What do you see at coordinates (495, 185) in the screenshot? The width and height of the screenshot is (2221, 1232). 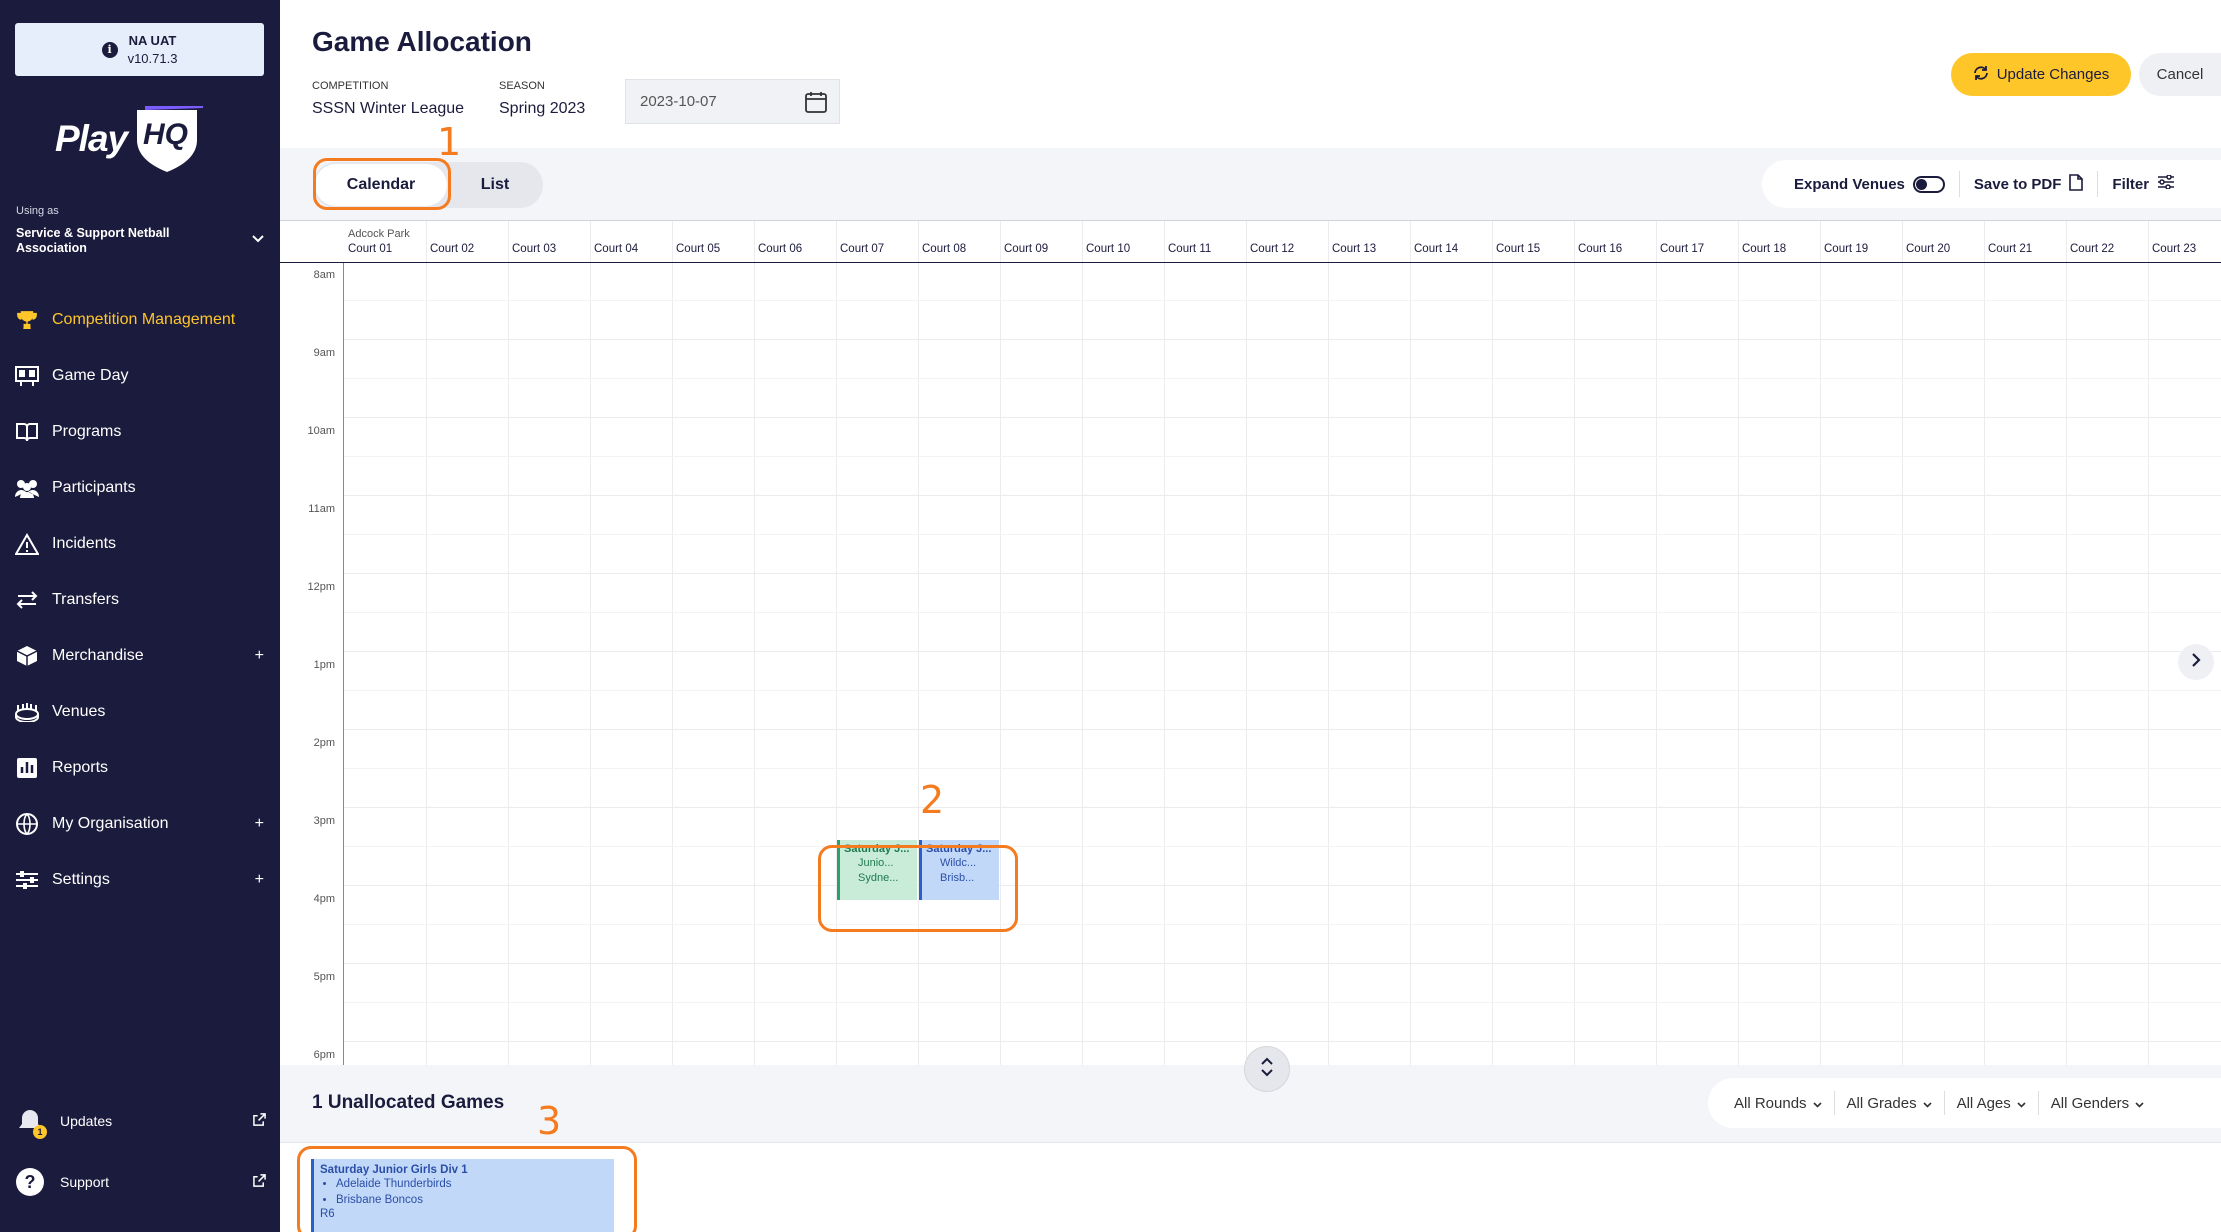 I see `tab-list: List` at bounding box center [495, 185].